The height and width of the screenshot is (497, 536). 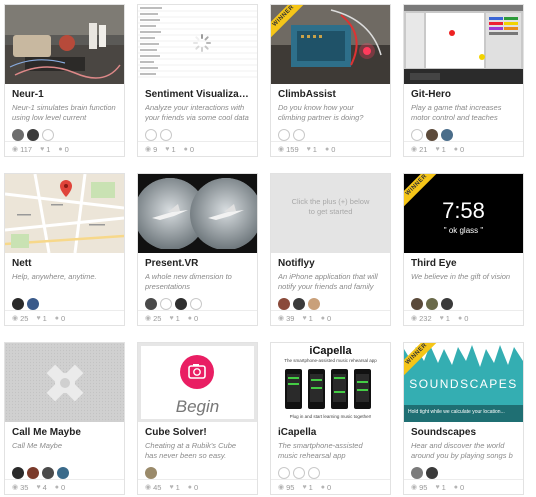 What do you see at coordinates (330, 433) in the screenshot?
I see `project-title: iCapella` at bounding box center [330, 433].